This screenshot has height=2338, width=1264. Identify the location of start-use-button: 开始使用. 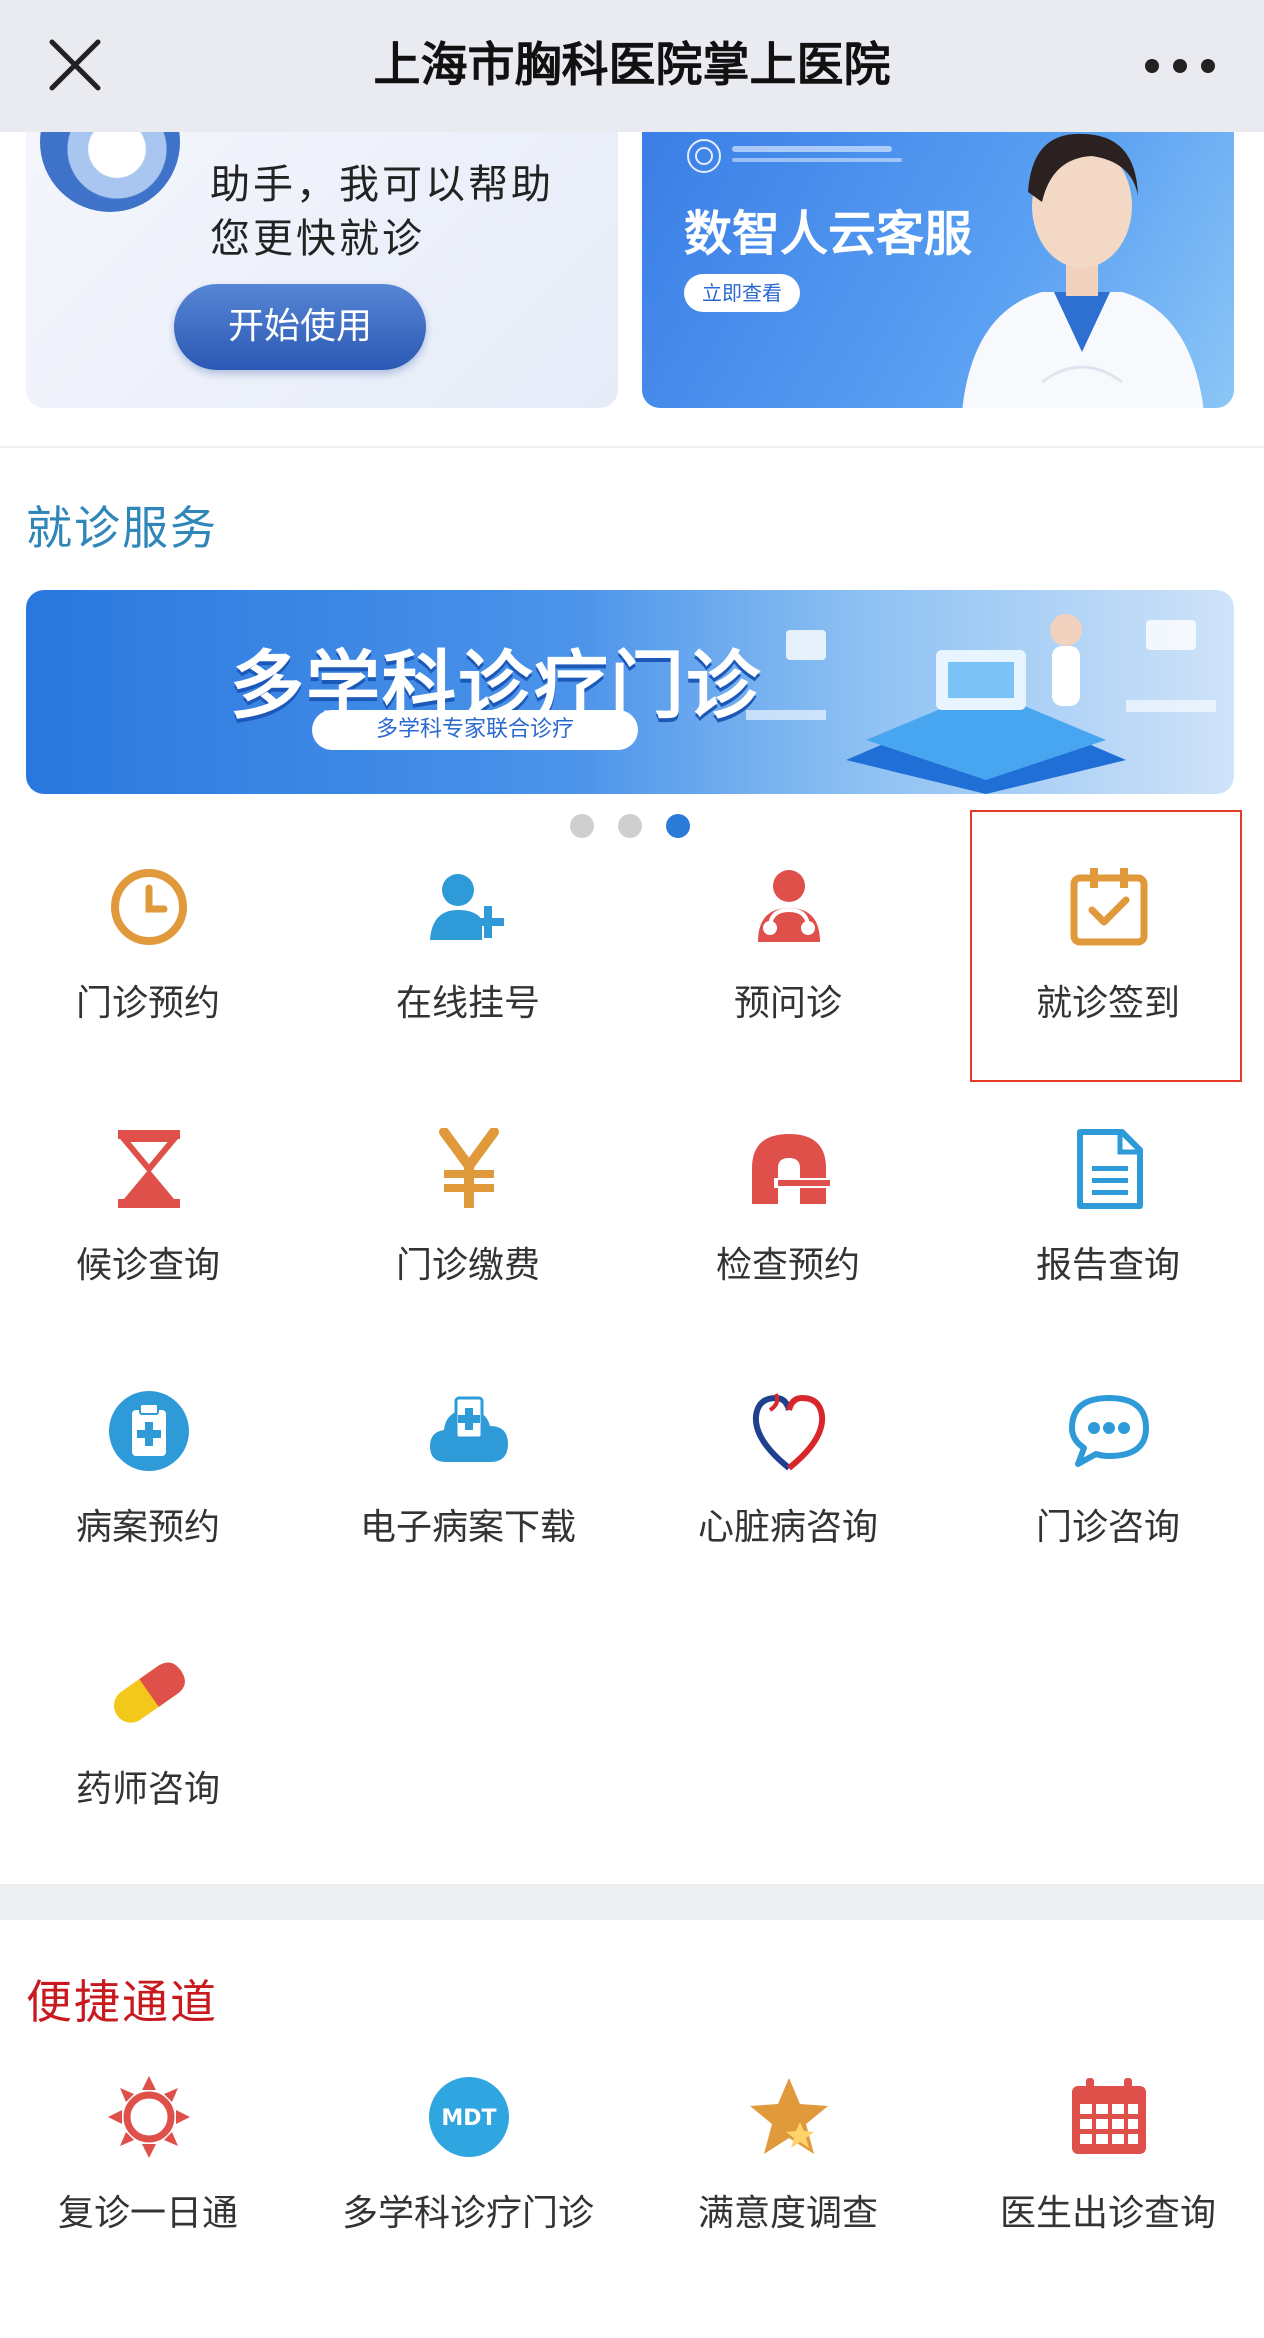
(300, 327).